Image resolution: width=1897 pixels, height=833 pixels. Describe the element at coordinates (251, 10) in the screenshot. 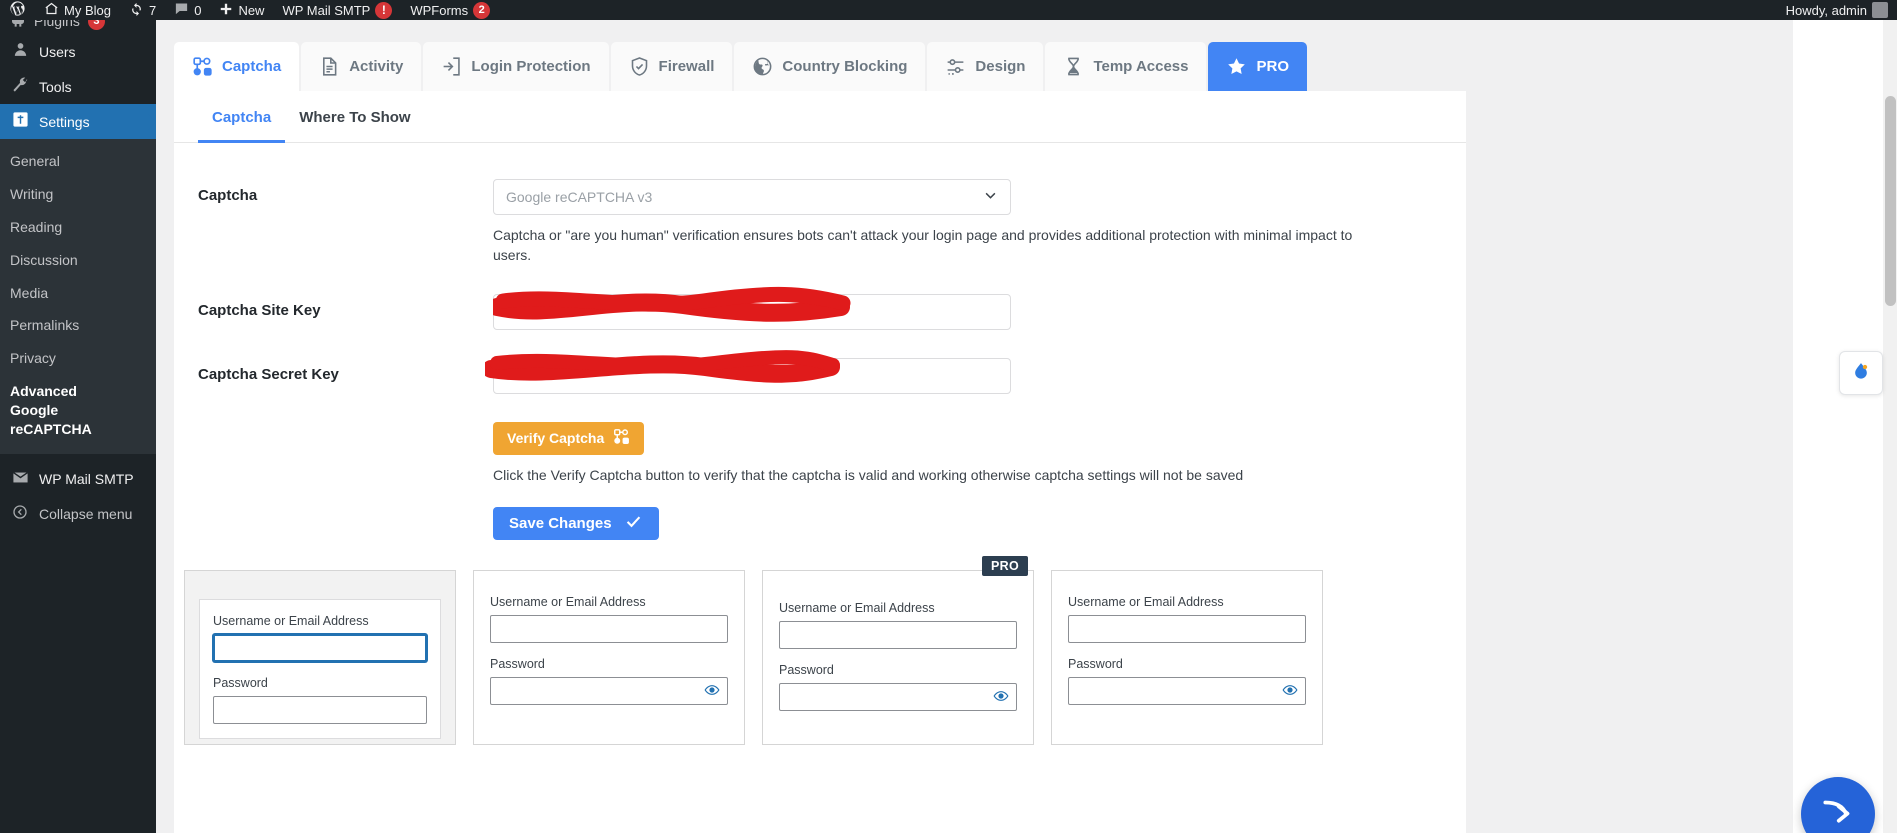

I see `adminbar-new-label: New` at that location.